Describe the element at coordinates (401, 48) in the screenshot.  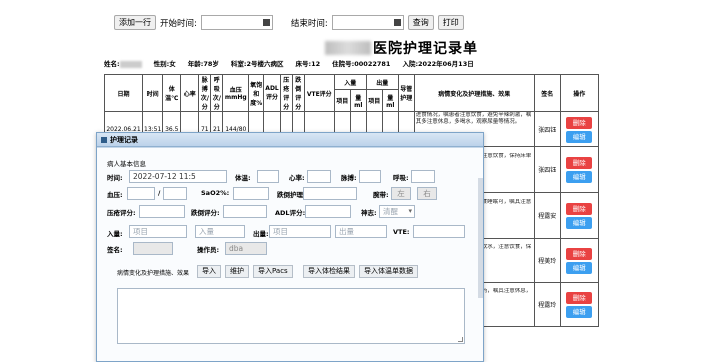
I see `page-title: 医院护理记录单` at that location.